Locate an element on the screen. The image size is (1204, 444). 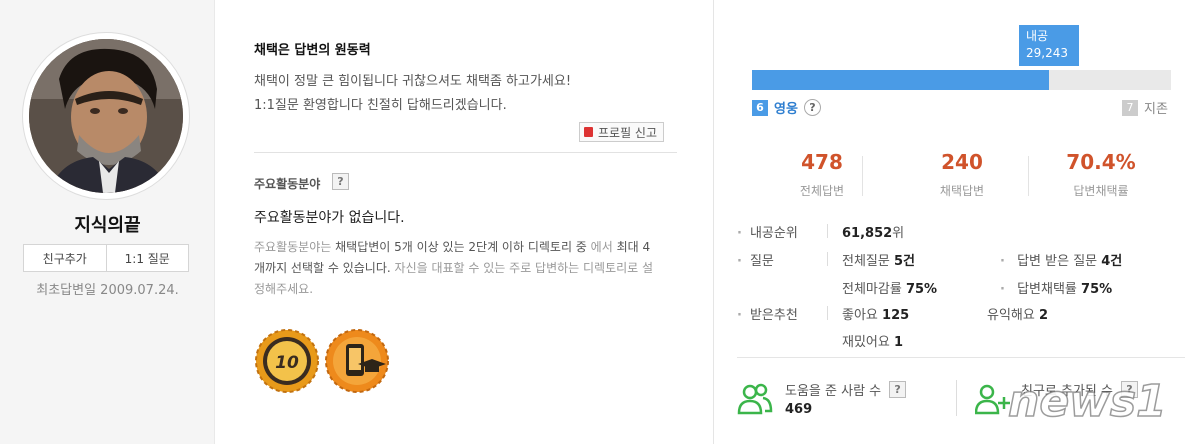
recommend-label: 받은추천 is located at coordinates (767, 313).